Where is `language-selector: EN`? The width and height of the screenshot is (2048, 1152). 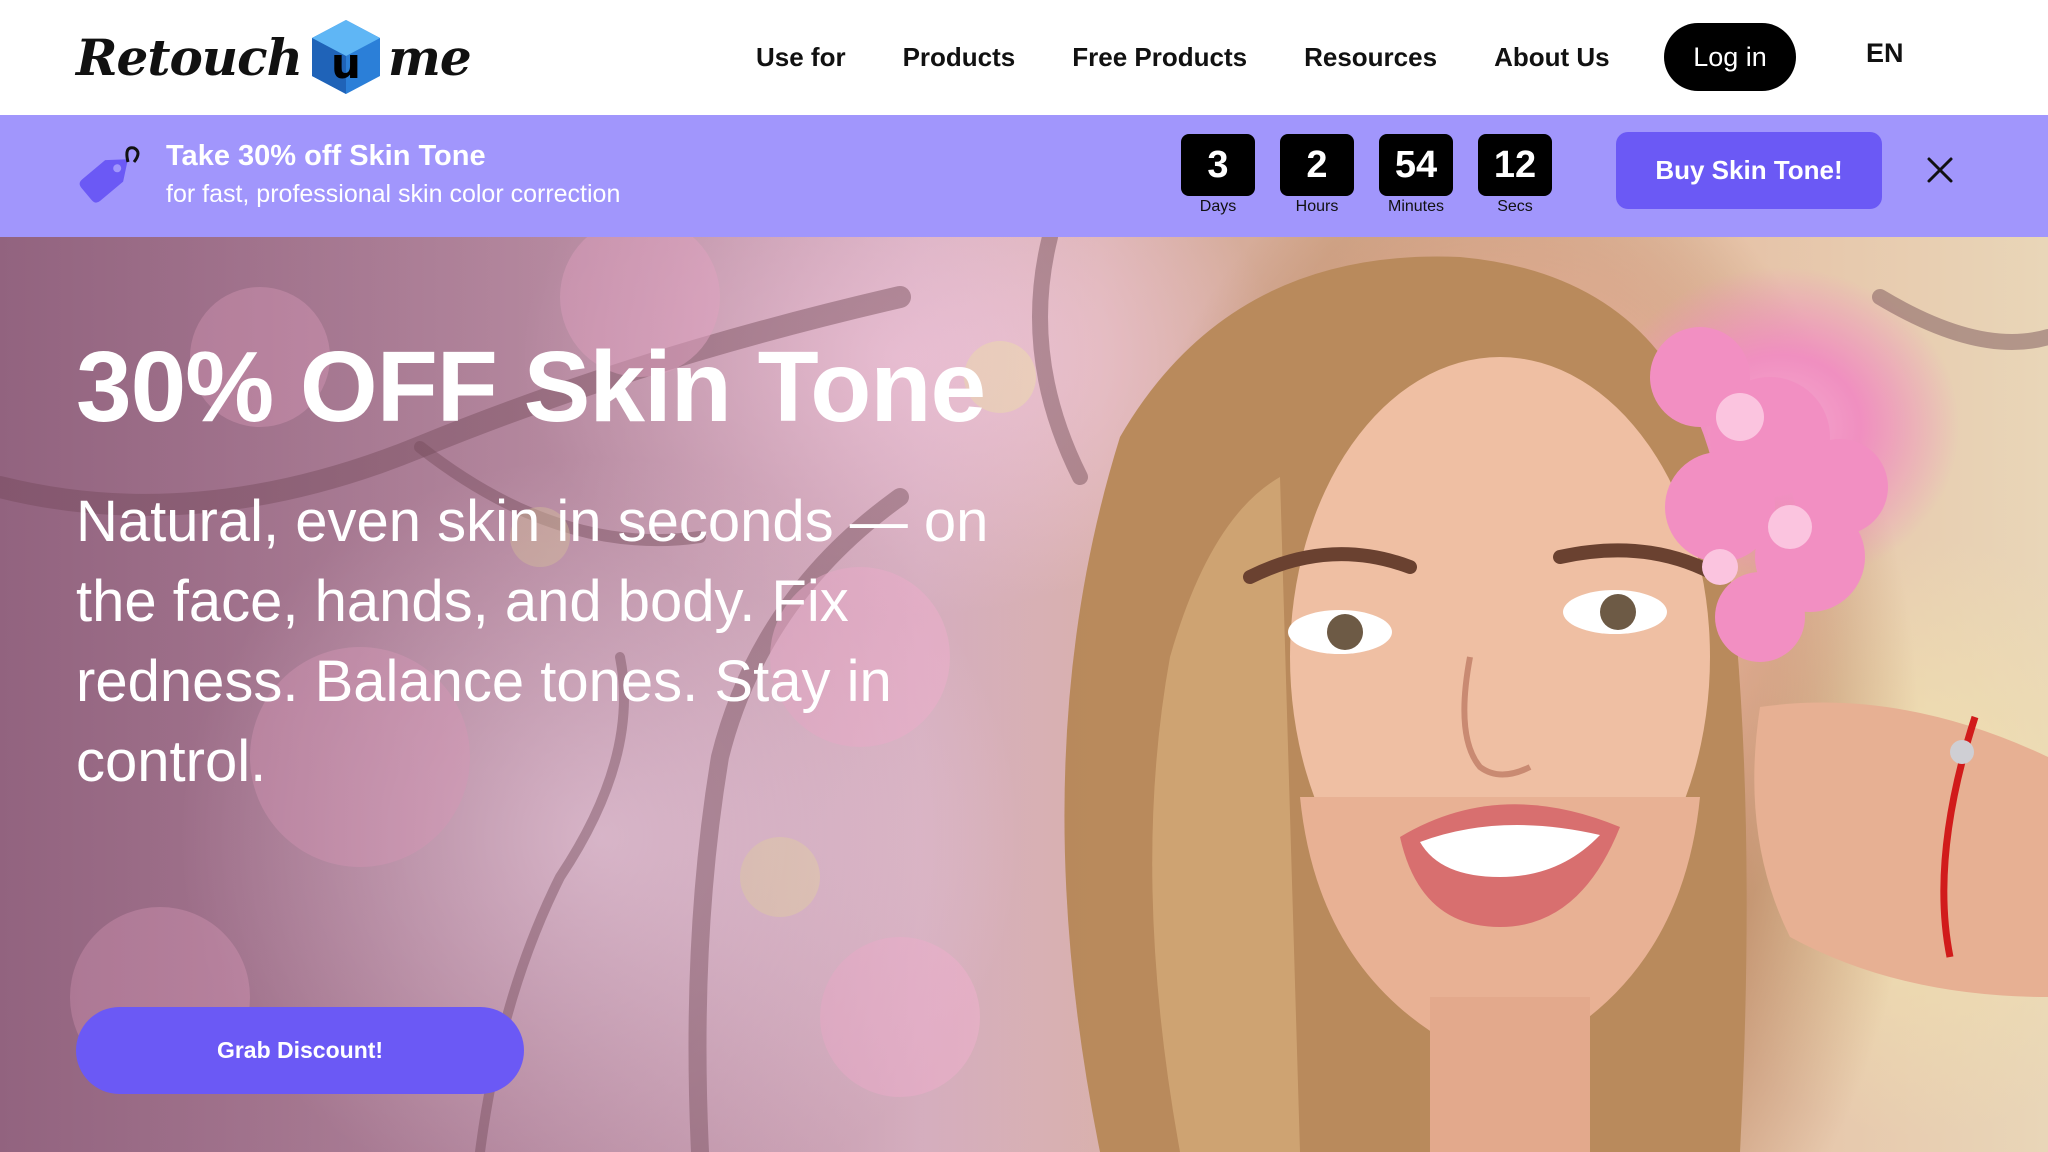 language-selector: EN is located at coordinates (1885, 53).